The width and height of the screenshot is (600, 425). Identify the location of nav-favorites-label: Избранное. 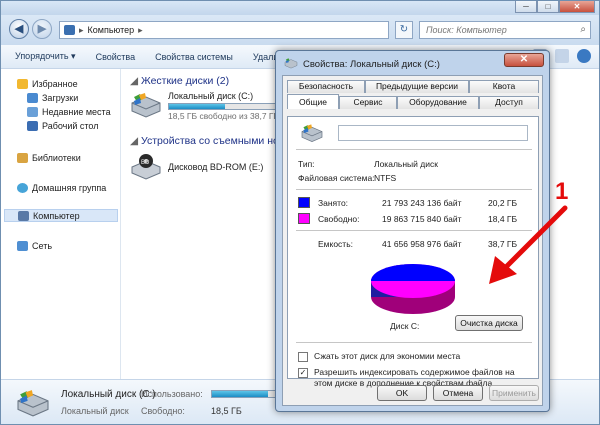
(55, 83).